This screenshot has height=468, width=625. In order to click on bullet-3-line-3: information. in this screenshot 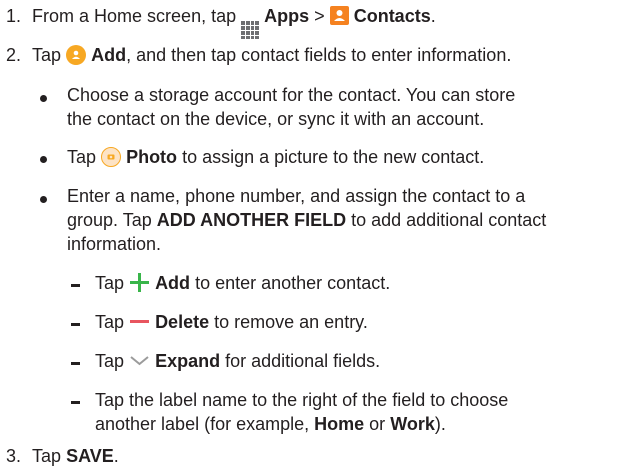, I will do `click(114, 244)`.